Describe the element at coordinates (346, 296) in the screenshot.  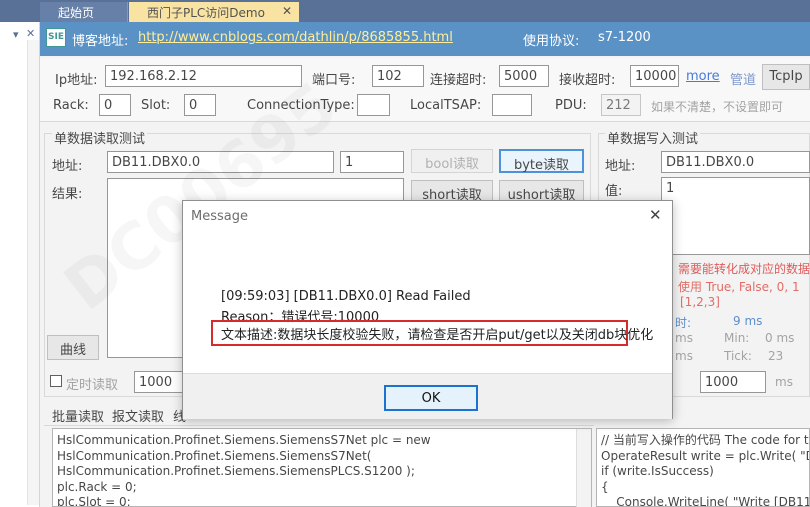
I see `dialog-line-1: [09:59:03] [DB11.DBX0.0] Read Failed` at that location.